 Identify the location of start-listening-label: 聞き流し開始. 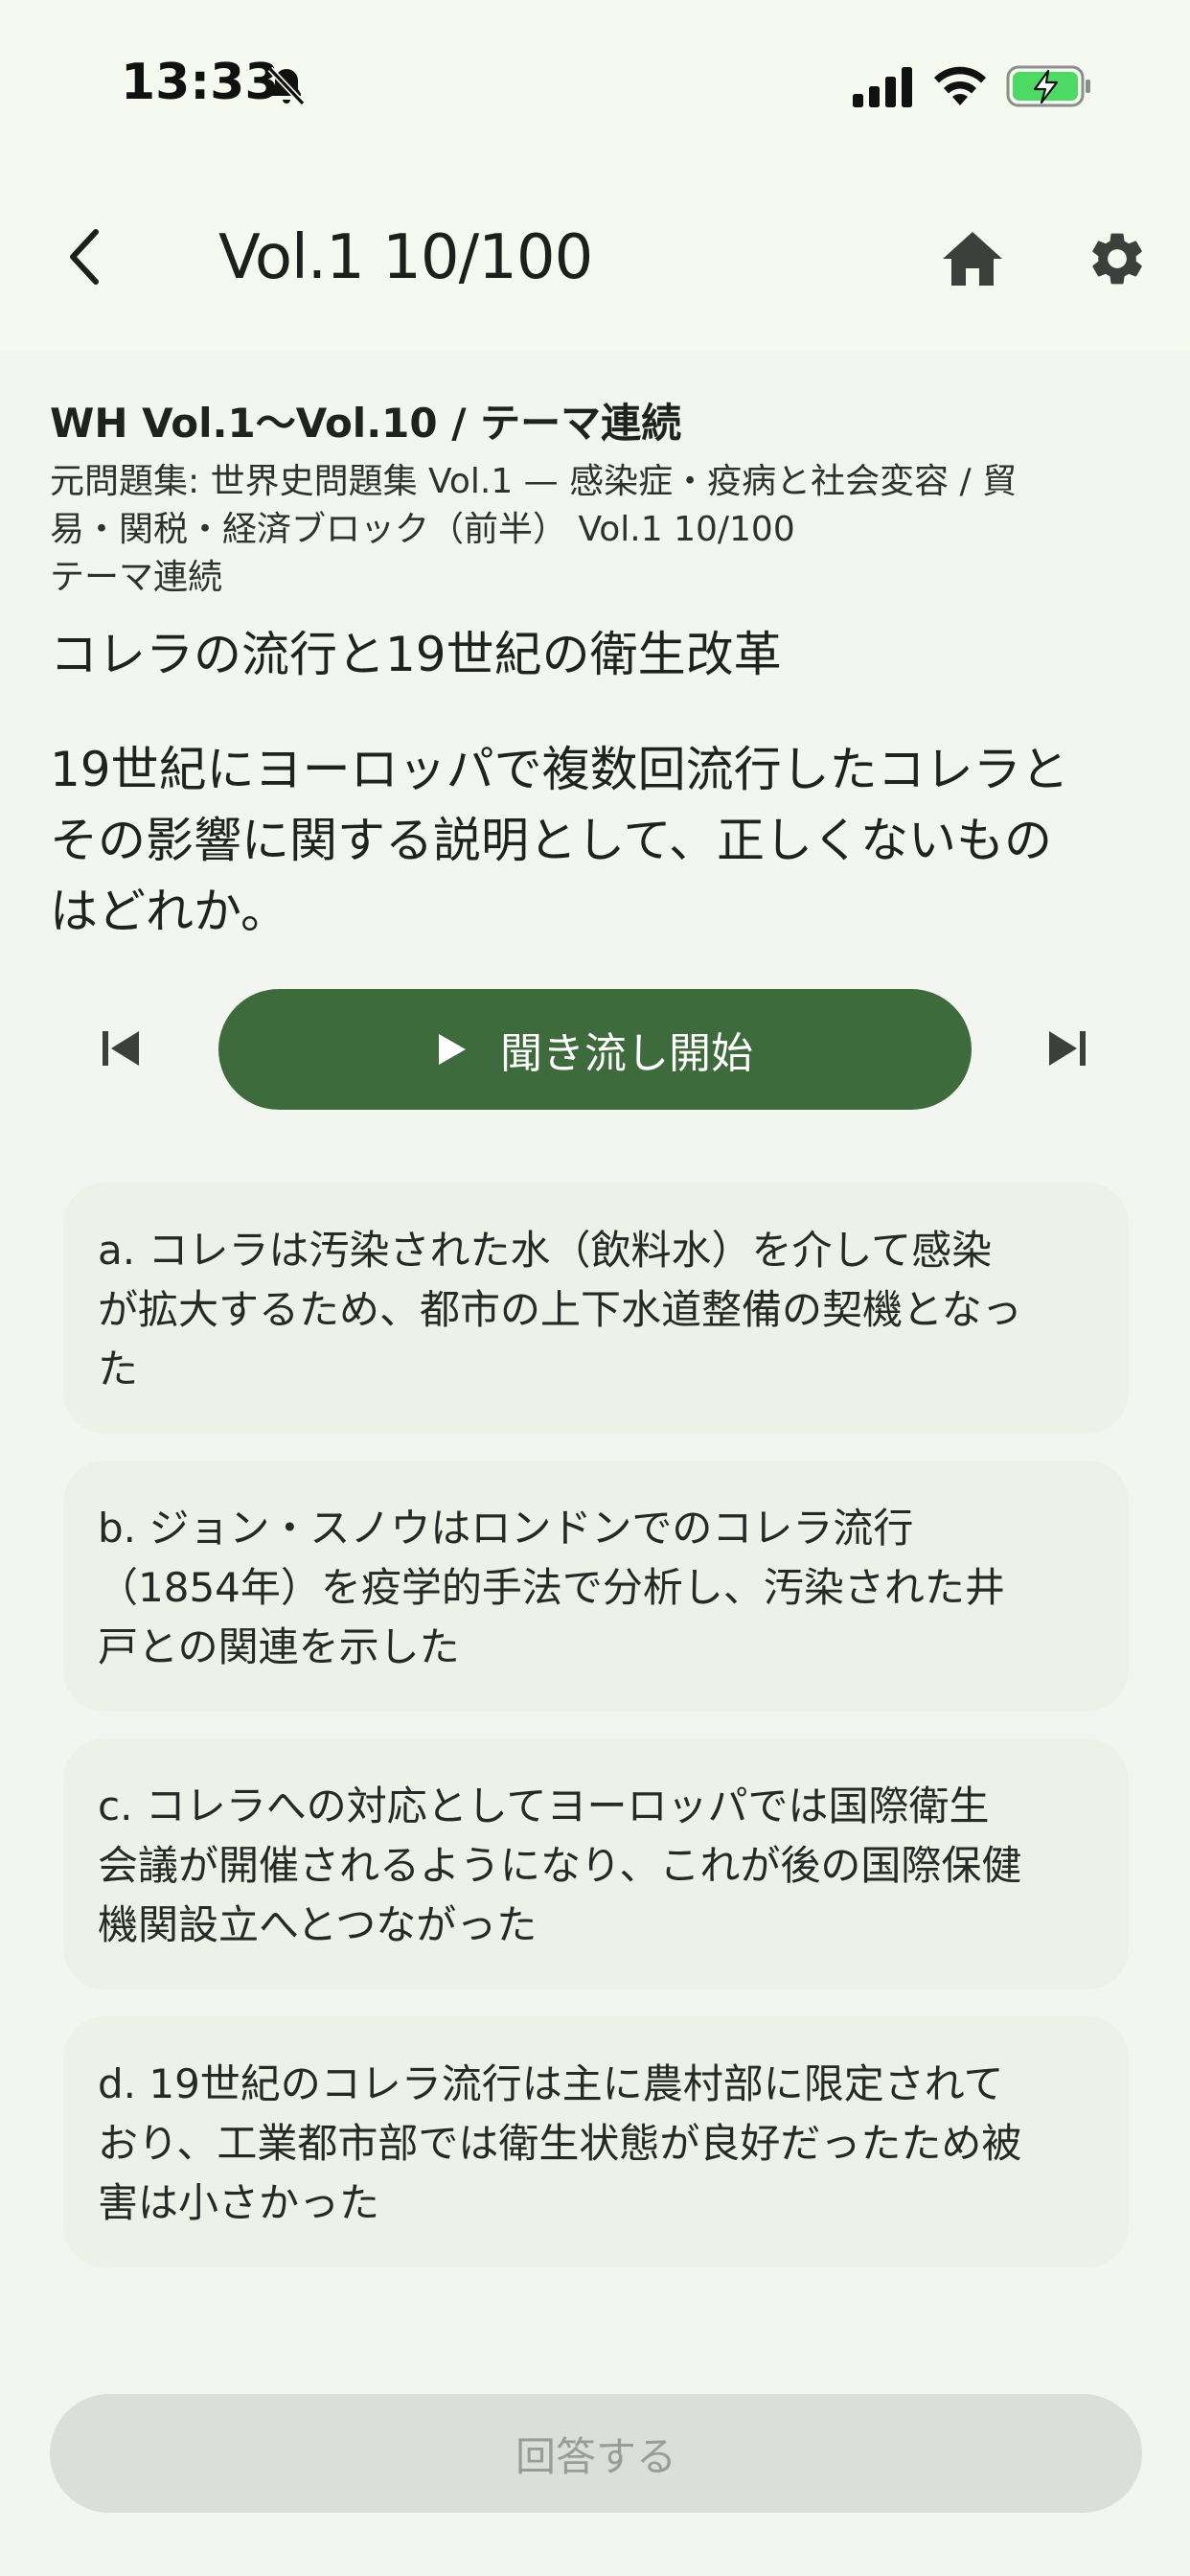
(626, 1053).